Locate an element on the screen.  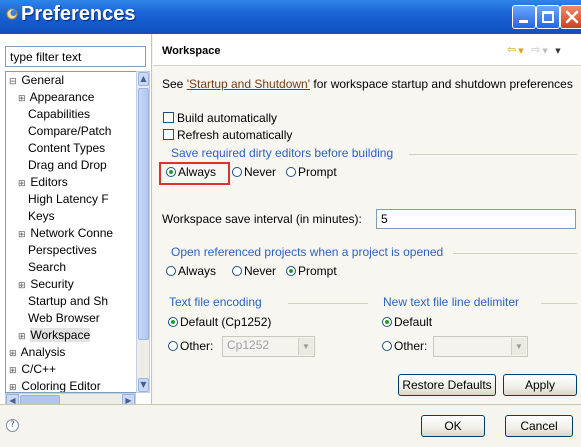
delimiter-other-combo: ▼ is located at coordinates (480, 346).